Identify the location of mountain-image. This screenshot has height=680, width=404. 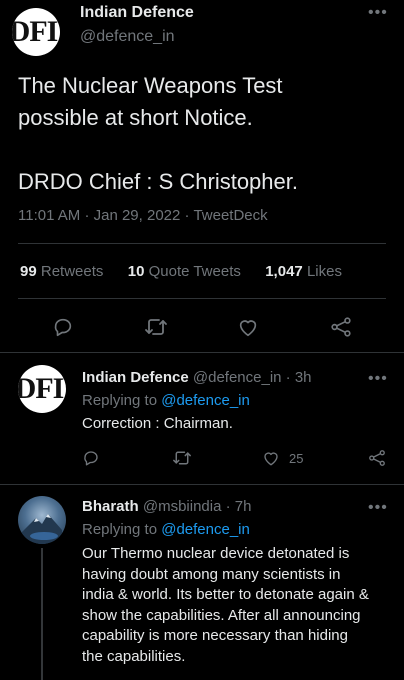
(42, 529).